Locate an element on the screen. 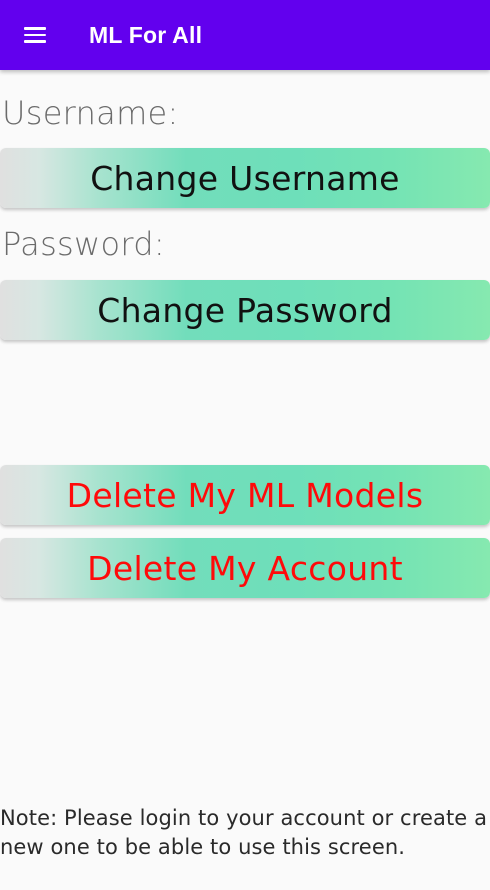 This screenshot has width=490, height=890. delete-ml-models-button: Delete My ML Models is located at coordinates (245, 495).